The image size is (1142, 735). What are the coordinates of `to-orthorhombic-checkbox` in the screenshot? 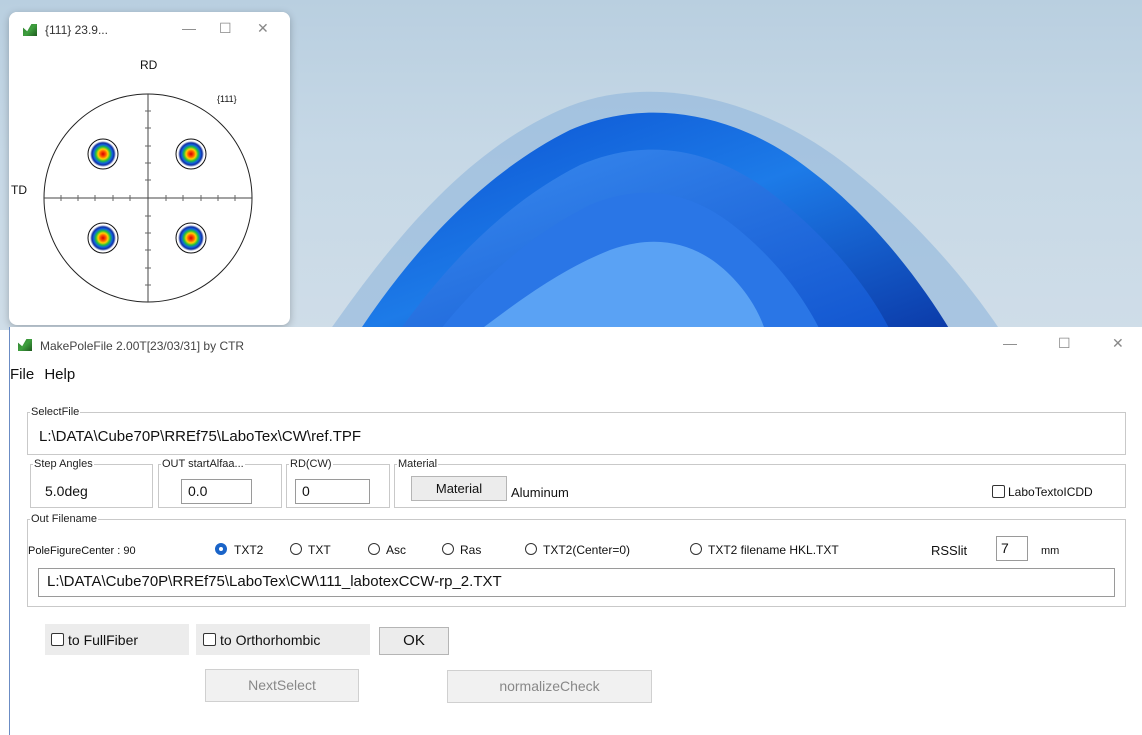 It's located at (209, 639).